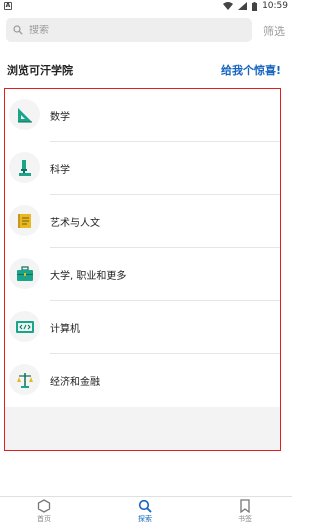  I want to click on bookmark-icon, so click(245, 506).